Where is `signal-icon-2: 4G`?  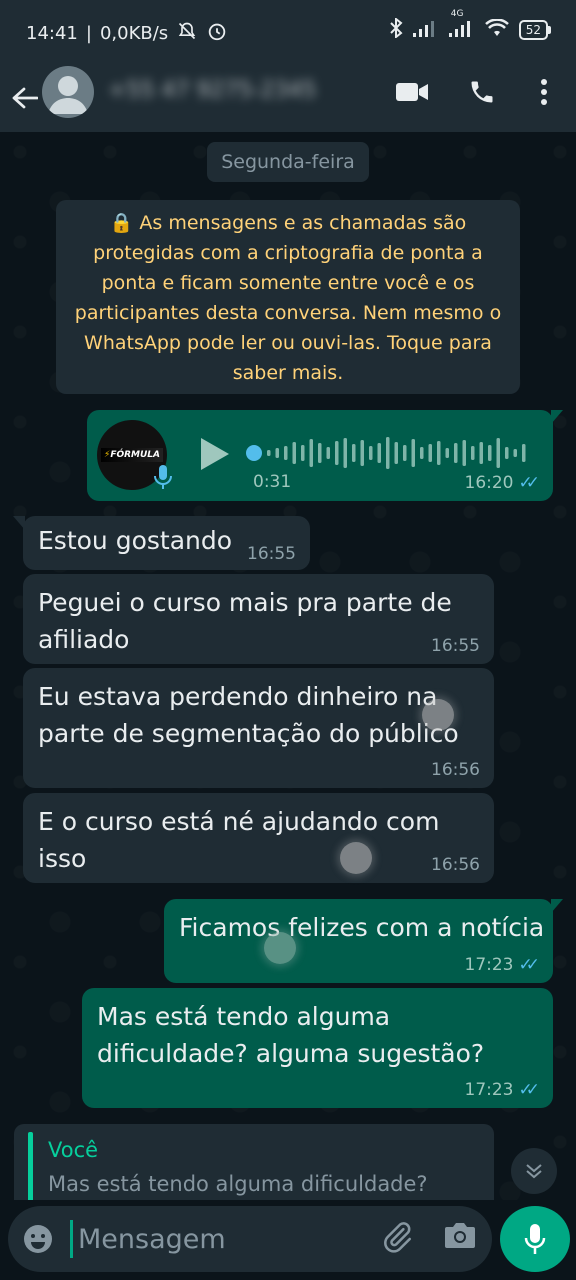
signal-icon-2: 4G is located at coordinates (461, 25).